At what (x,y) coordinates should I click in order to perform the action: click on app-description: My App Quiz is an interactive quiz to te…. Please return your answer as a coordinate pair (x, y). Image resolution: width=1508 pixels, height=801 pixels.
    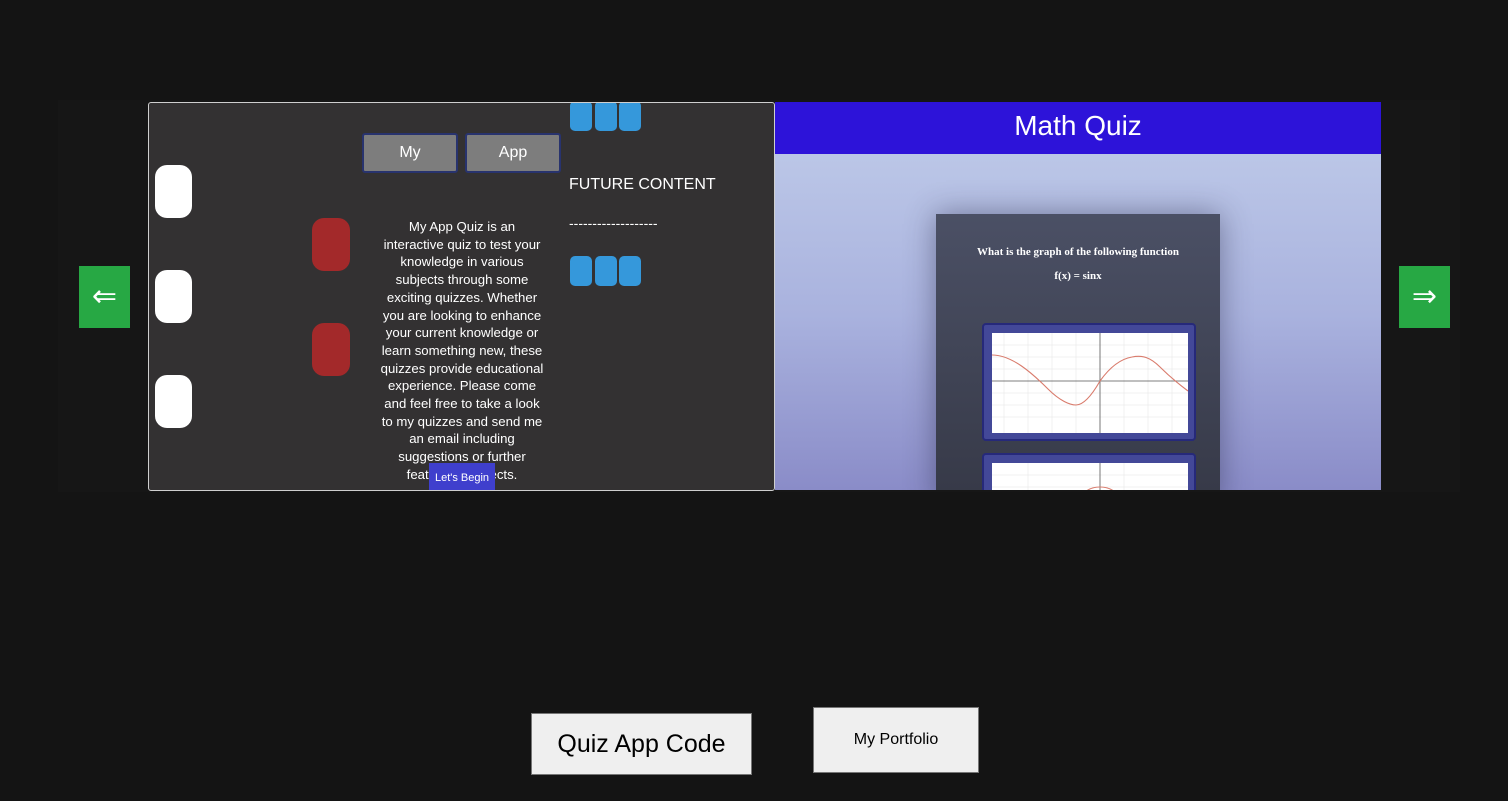
    Looking at the image, I should click on (462, 350).